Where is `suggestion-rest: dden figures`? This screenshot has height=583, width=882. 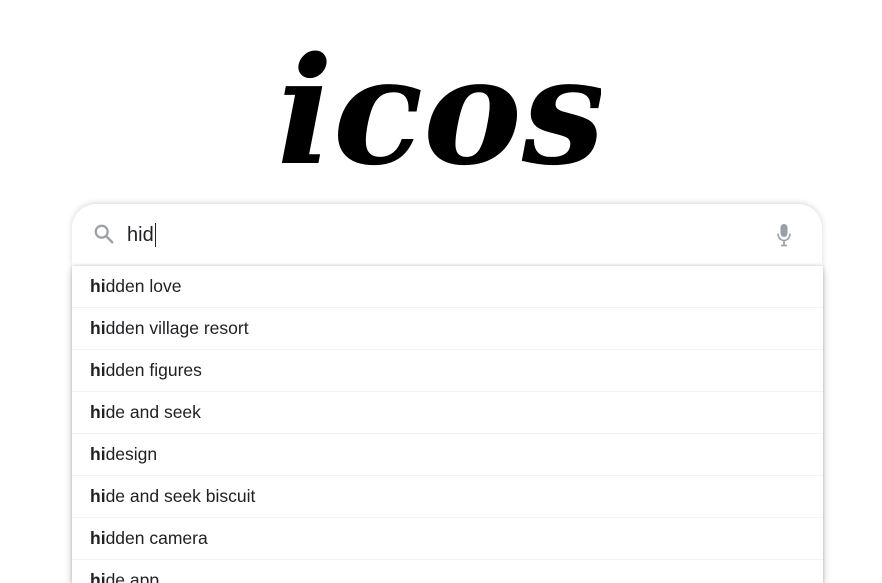
suggestion-rest: dden figures is located at coordinates (153, 370).